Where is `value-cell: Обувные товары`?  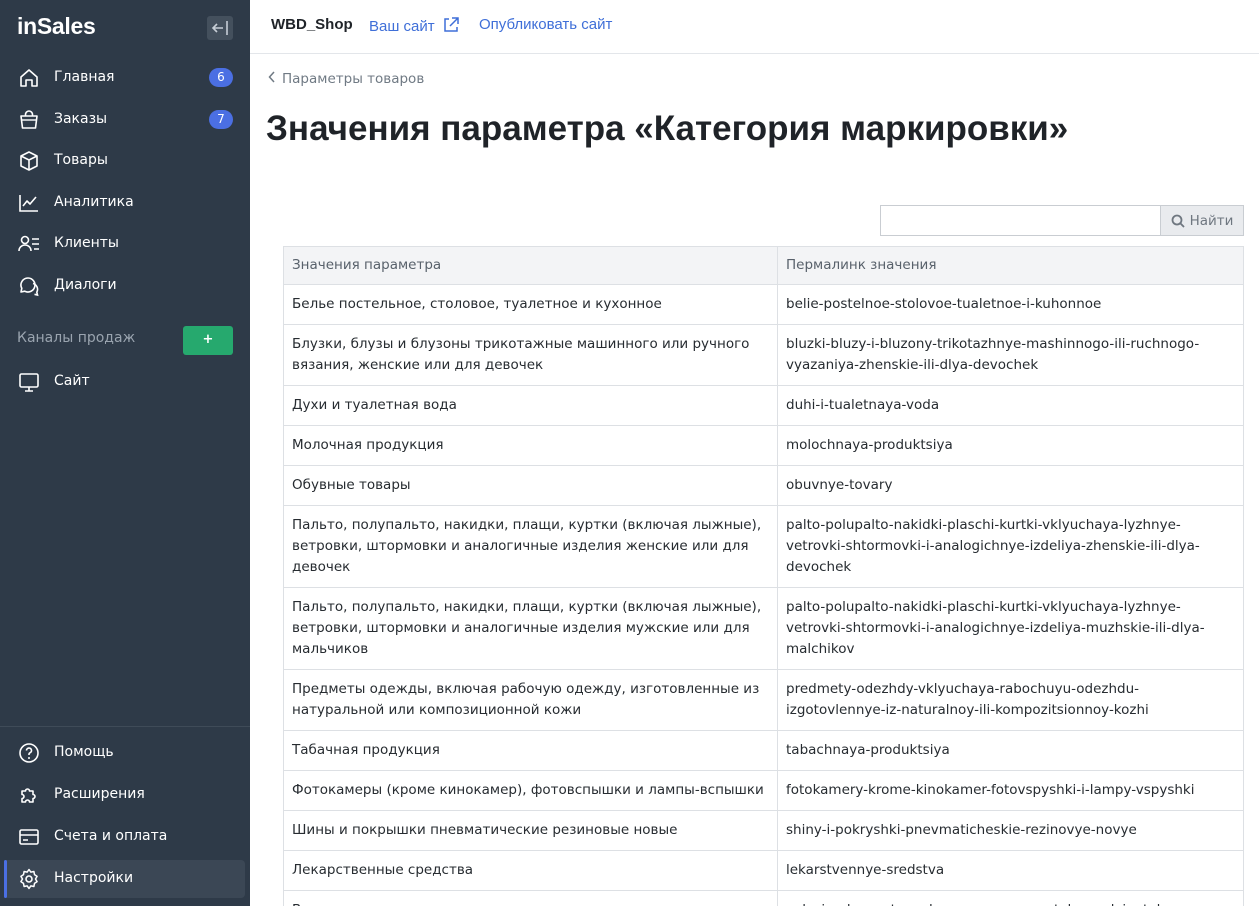
value-cell: Обувные товары is located at coordinates (530, 485).